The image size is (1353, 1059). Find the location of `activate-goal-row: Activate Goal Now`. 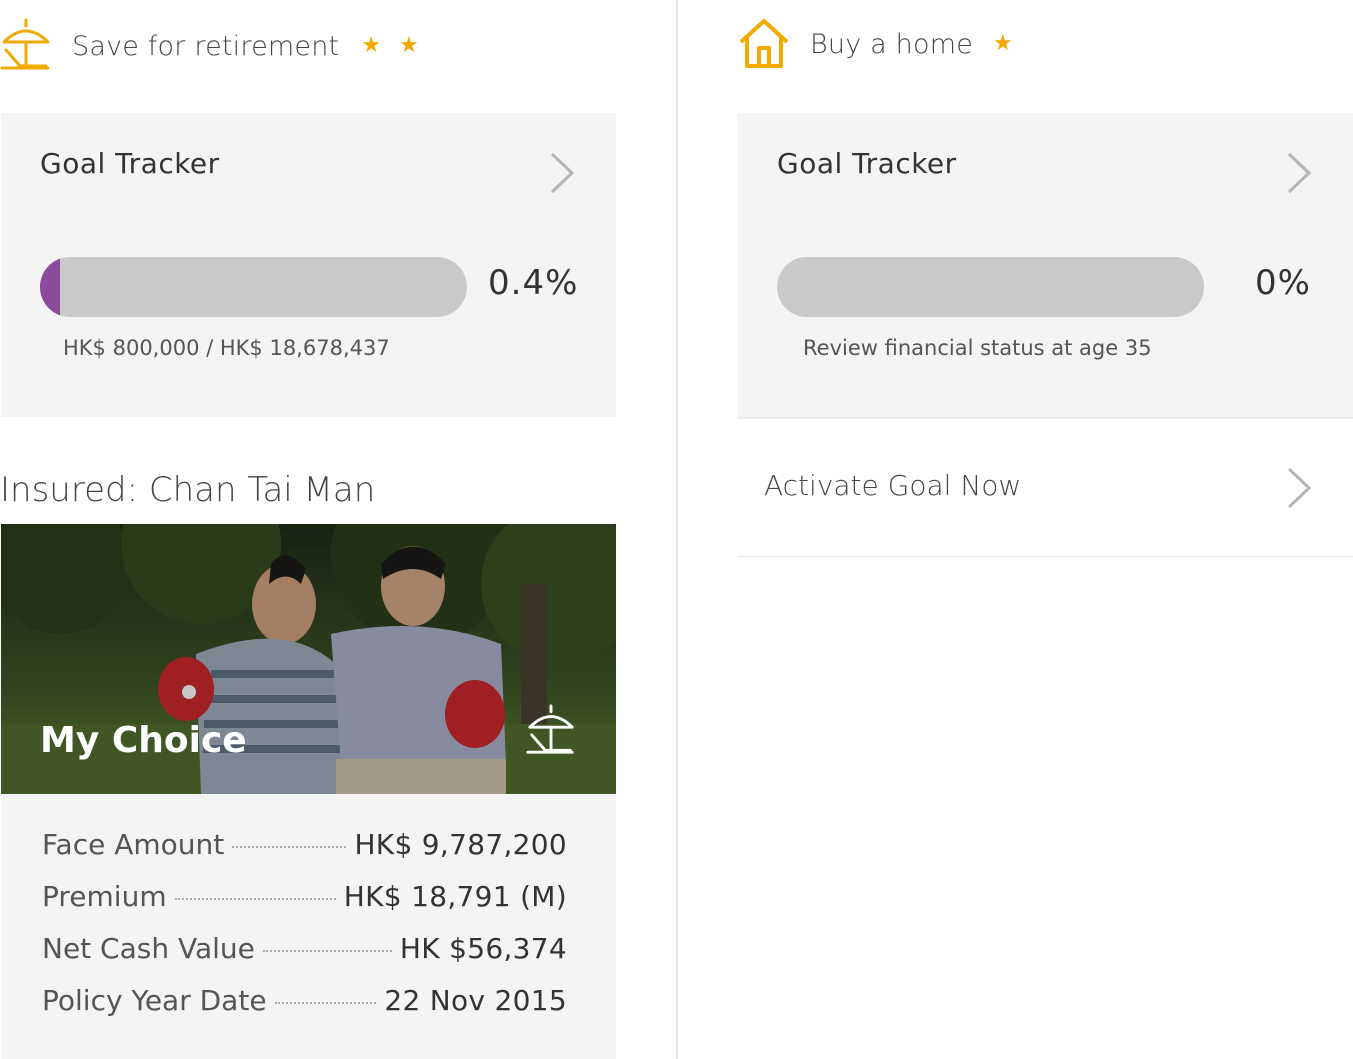

activate-goal-row: Activate Goal Now is located at coordinates (1045, 488).